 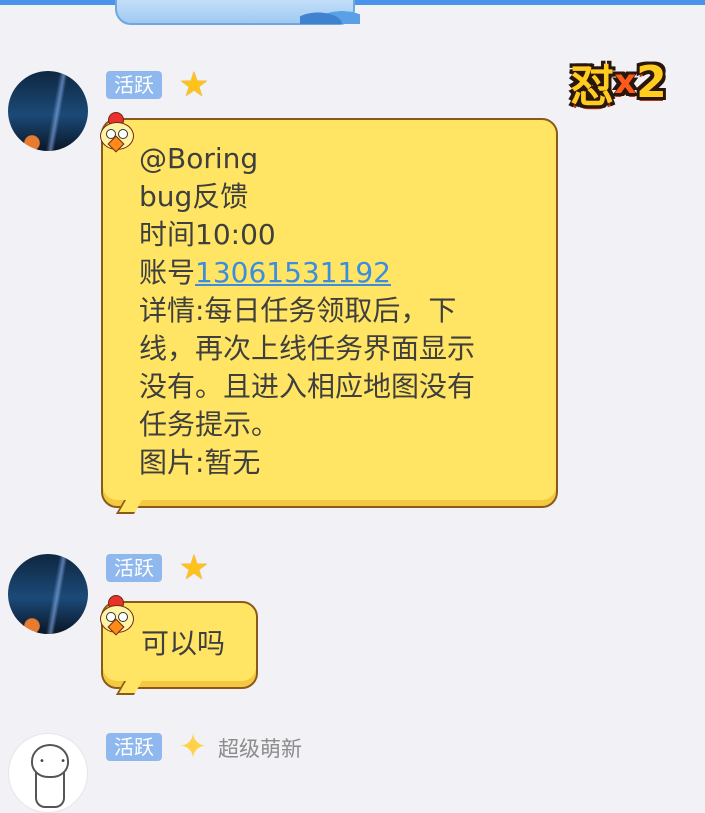 What do you see at coordinates (199, 158) in the screenshot?
I see `mention-text: @Boring` at bounding box center [199, 158].